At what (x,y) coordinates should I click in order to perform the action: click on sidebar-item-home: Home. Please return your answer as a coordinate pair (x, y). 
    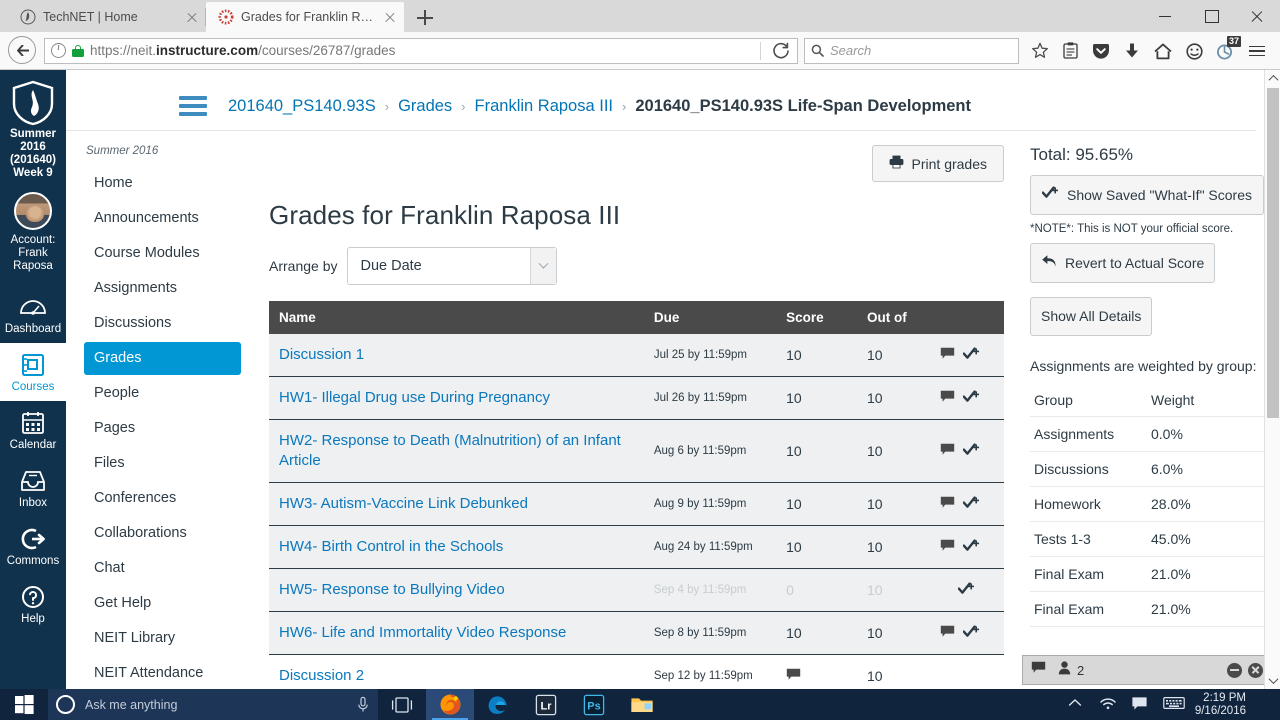
    Looking at the image, I should click on (162, 183).